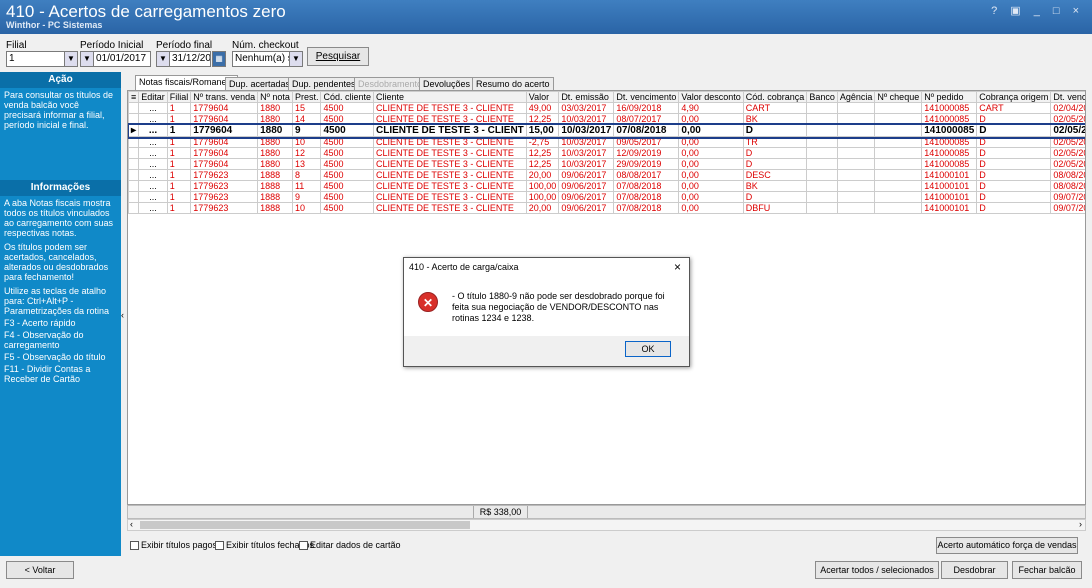 The image size is (1092, 588). Describe the element at coordinates (1047, 570) in the screenshot. I see `fechar-balcao-button: Fechar balcão` at that location.